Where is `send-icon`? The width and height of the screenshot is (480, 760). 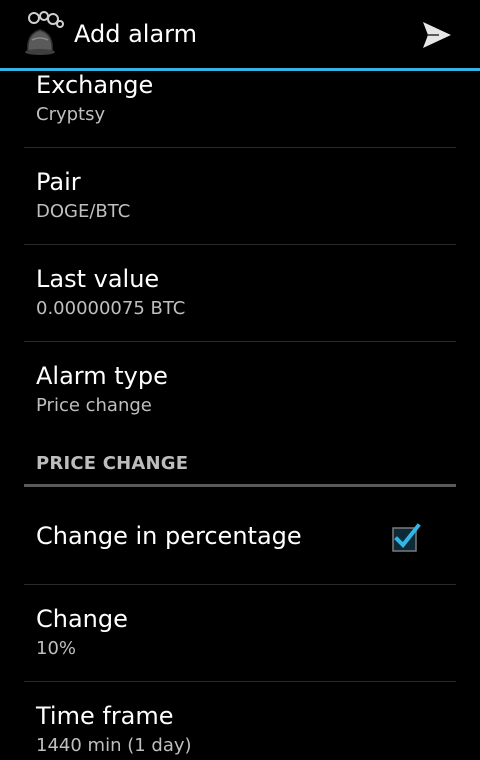 send-icon is located at coordinates (437, 35).